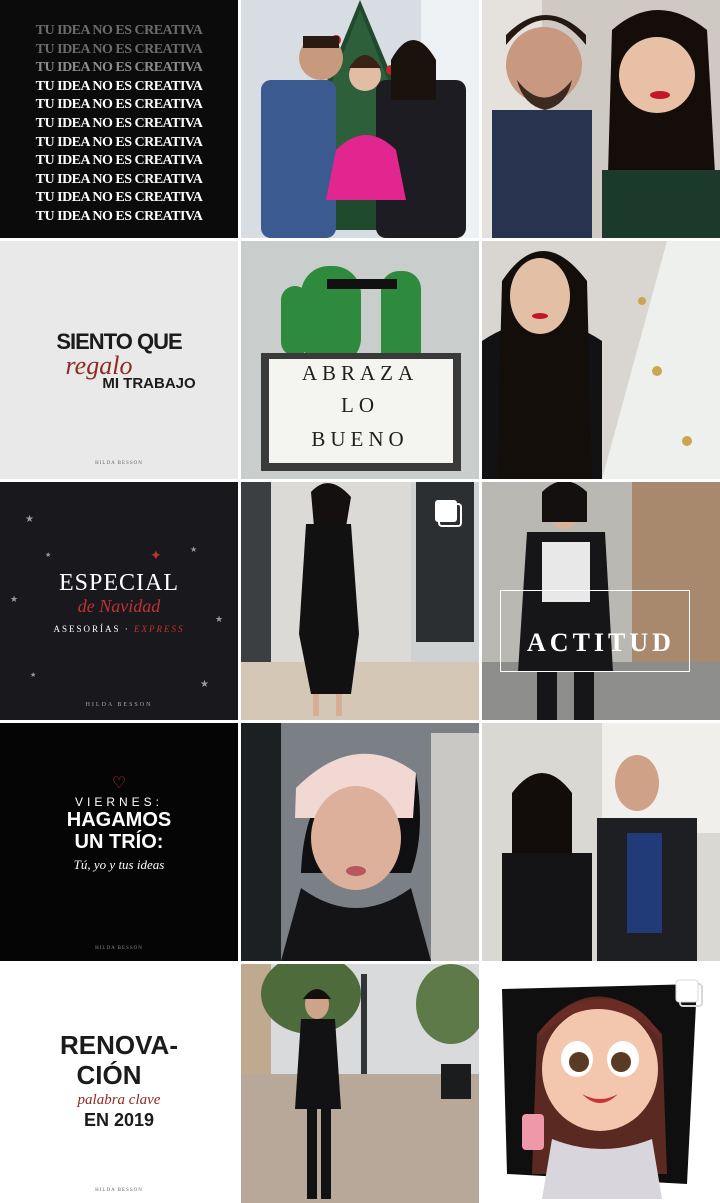 This screenshot has height=1203, width=720. I want to click on post-line-3: ASESORÍAS · EXPRESS, so click(119, 629).